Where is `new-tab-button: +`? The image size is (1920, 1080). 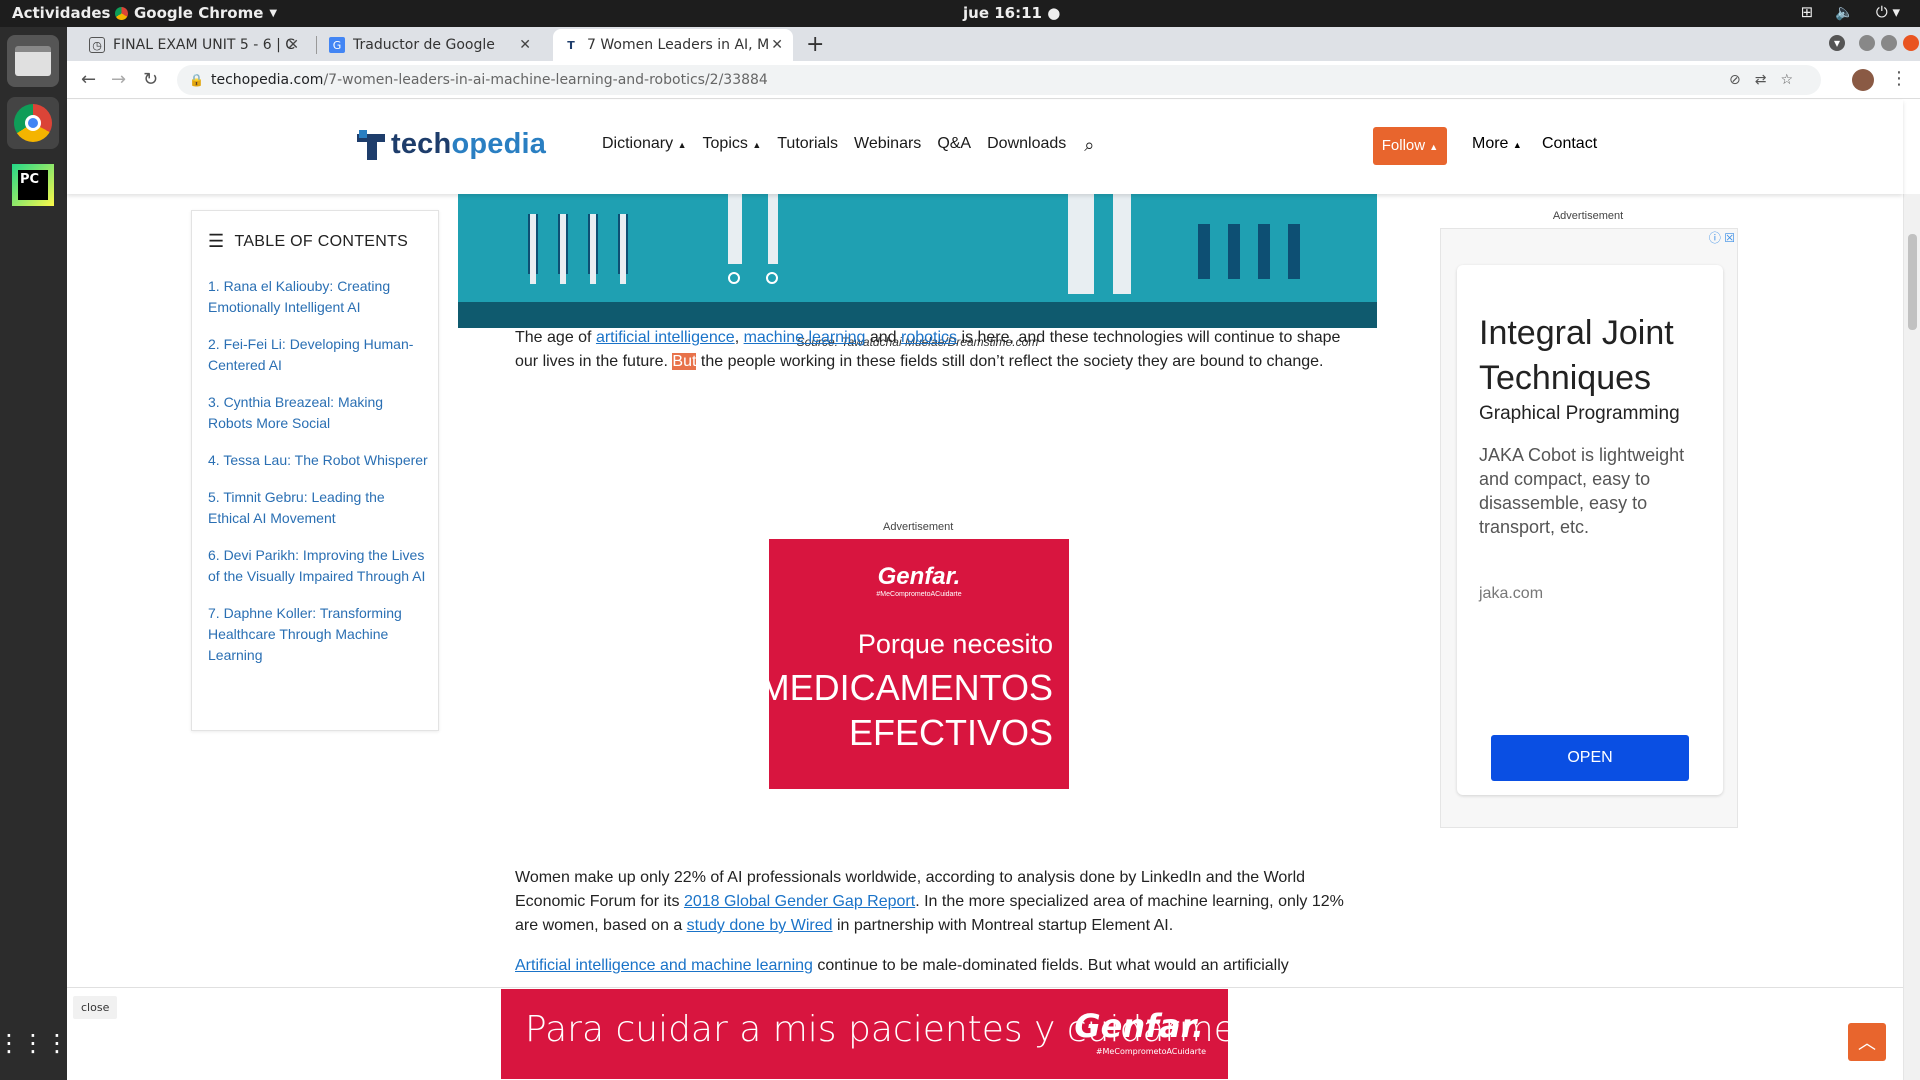 new-tab-button: + is located at coordinates (815, 44).